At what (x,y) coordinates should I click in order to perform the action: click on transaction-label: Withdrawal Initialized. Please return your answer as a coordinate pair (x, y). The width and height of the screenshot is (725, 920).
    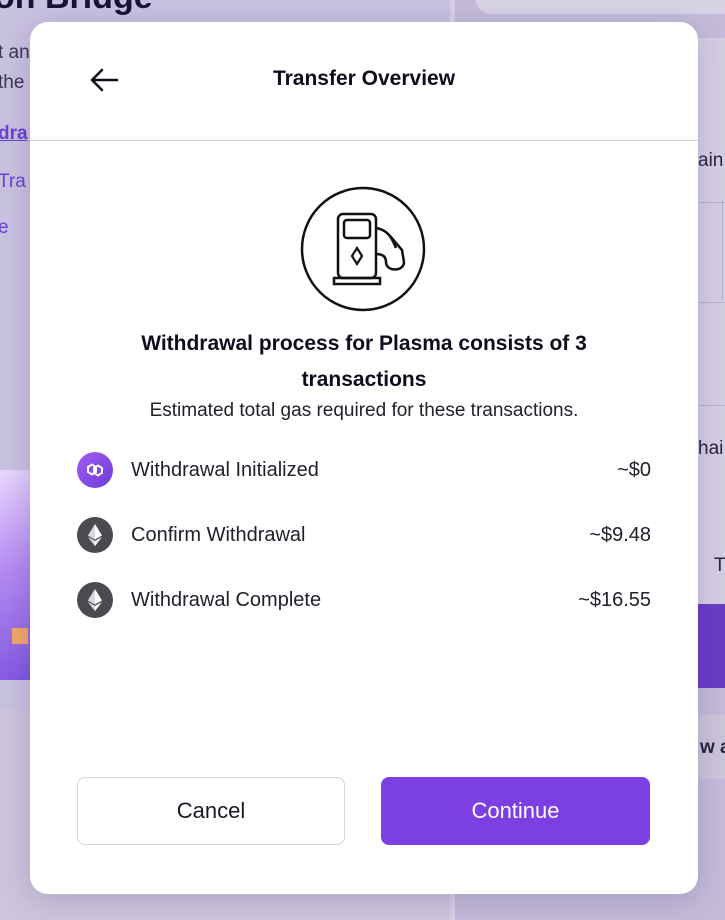
    Looking at the image, I should click on (225, 470).